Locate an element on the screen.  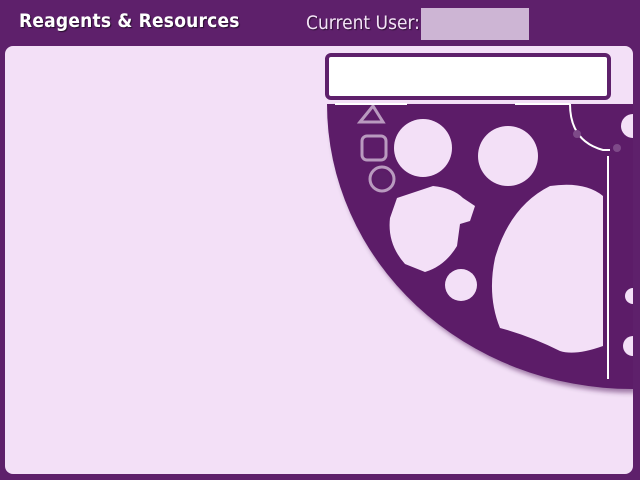
resource-input is located at coordinates (468, 76).